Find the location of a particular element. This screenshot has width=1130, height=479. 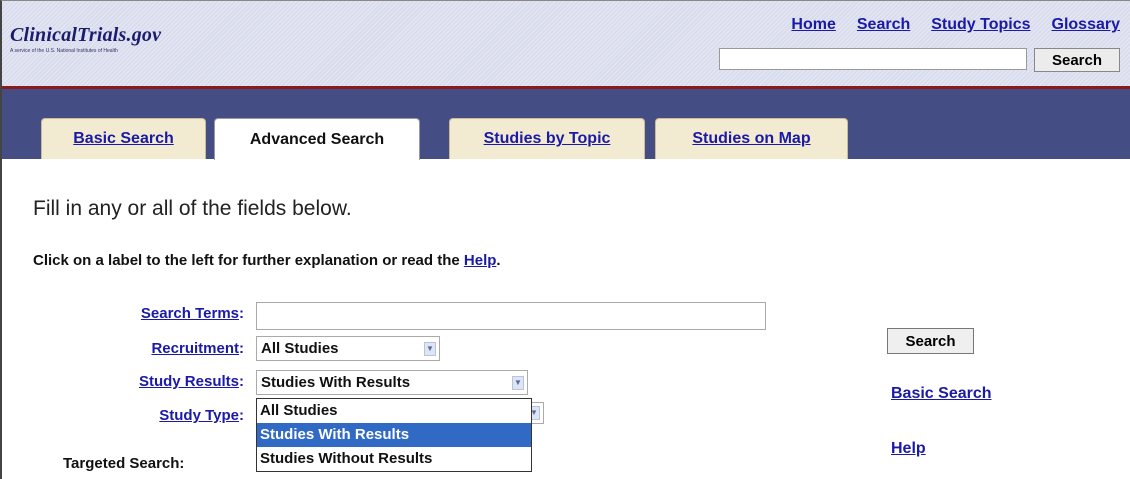

study-type-label: Study Type: is located at coordinates (201, 415).